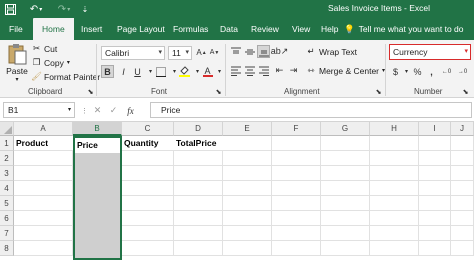 The width and height of the screenshot is (474, 260). What do you see at coordinates (465, 91) in the screenshot?
I see `number-launcher-icon: ⬊` at bounding box center [465, 91].